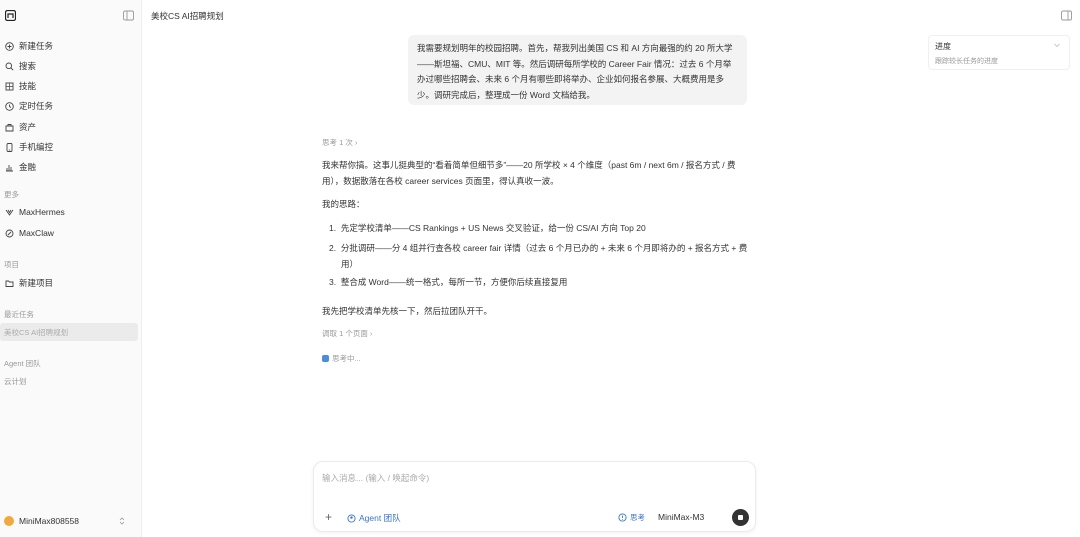 This screenshot has height=537, width=1080. I want to click on section-label-recent: 最近任务, so click(19, 314).